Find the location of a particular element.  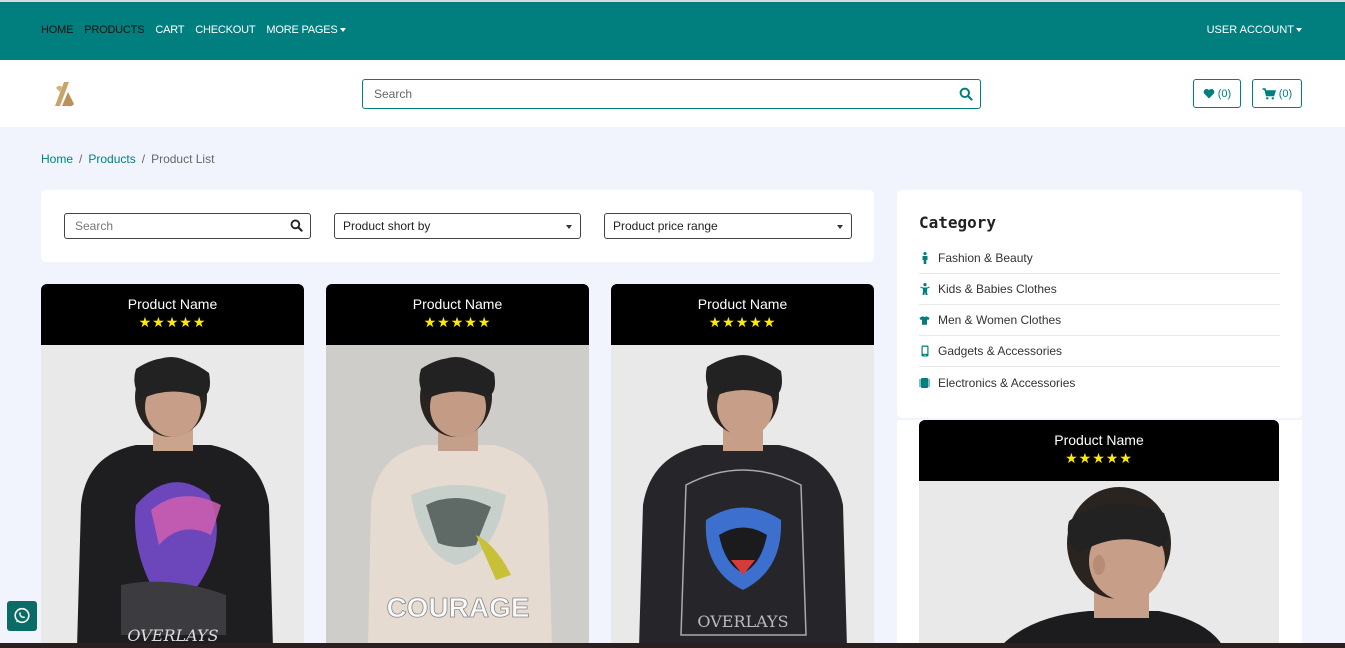

user-account-dropdown: USER ACCOUNT is located at coordinates (1254, 30).